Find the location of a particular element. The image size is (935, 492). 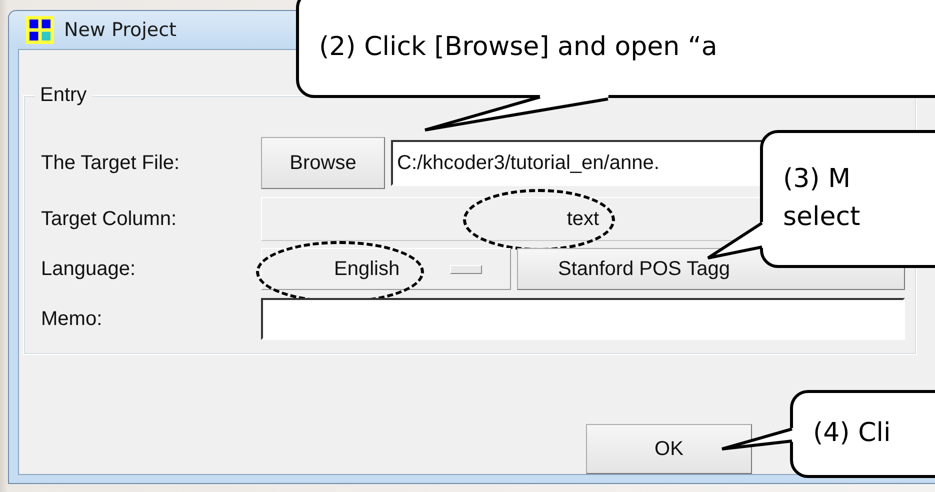

field-label: Memo: is located at coordinates (72, 319).